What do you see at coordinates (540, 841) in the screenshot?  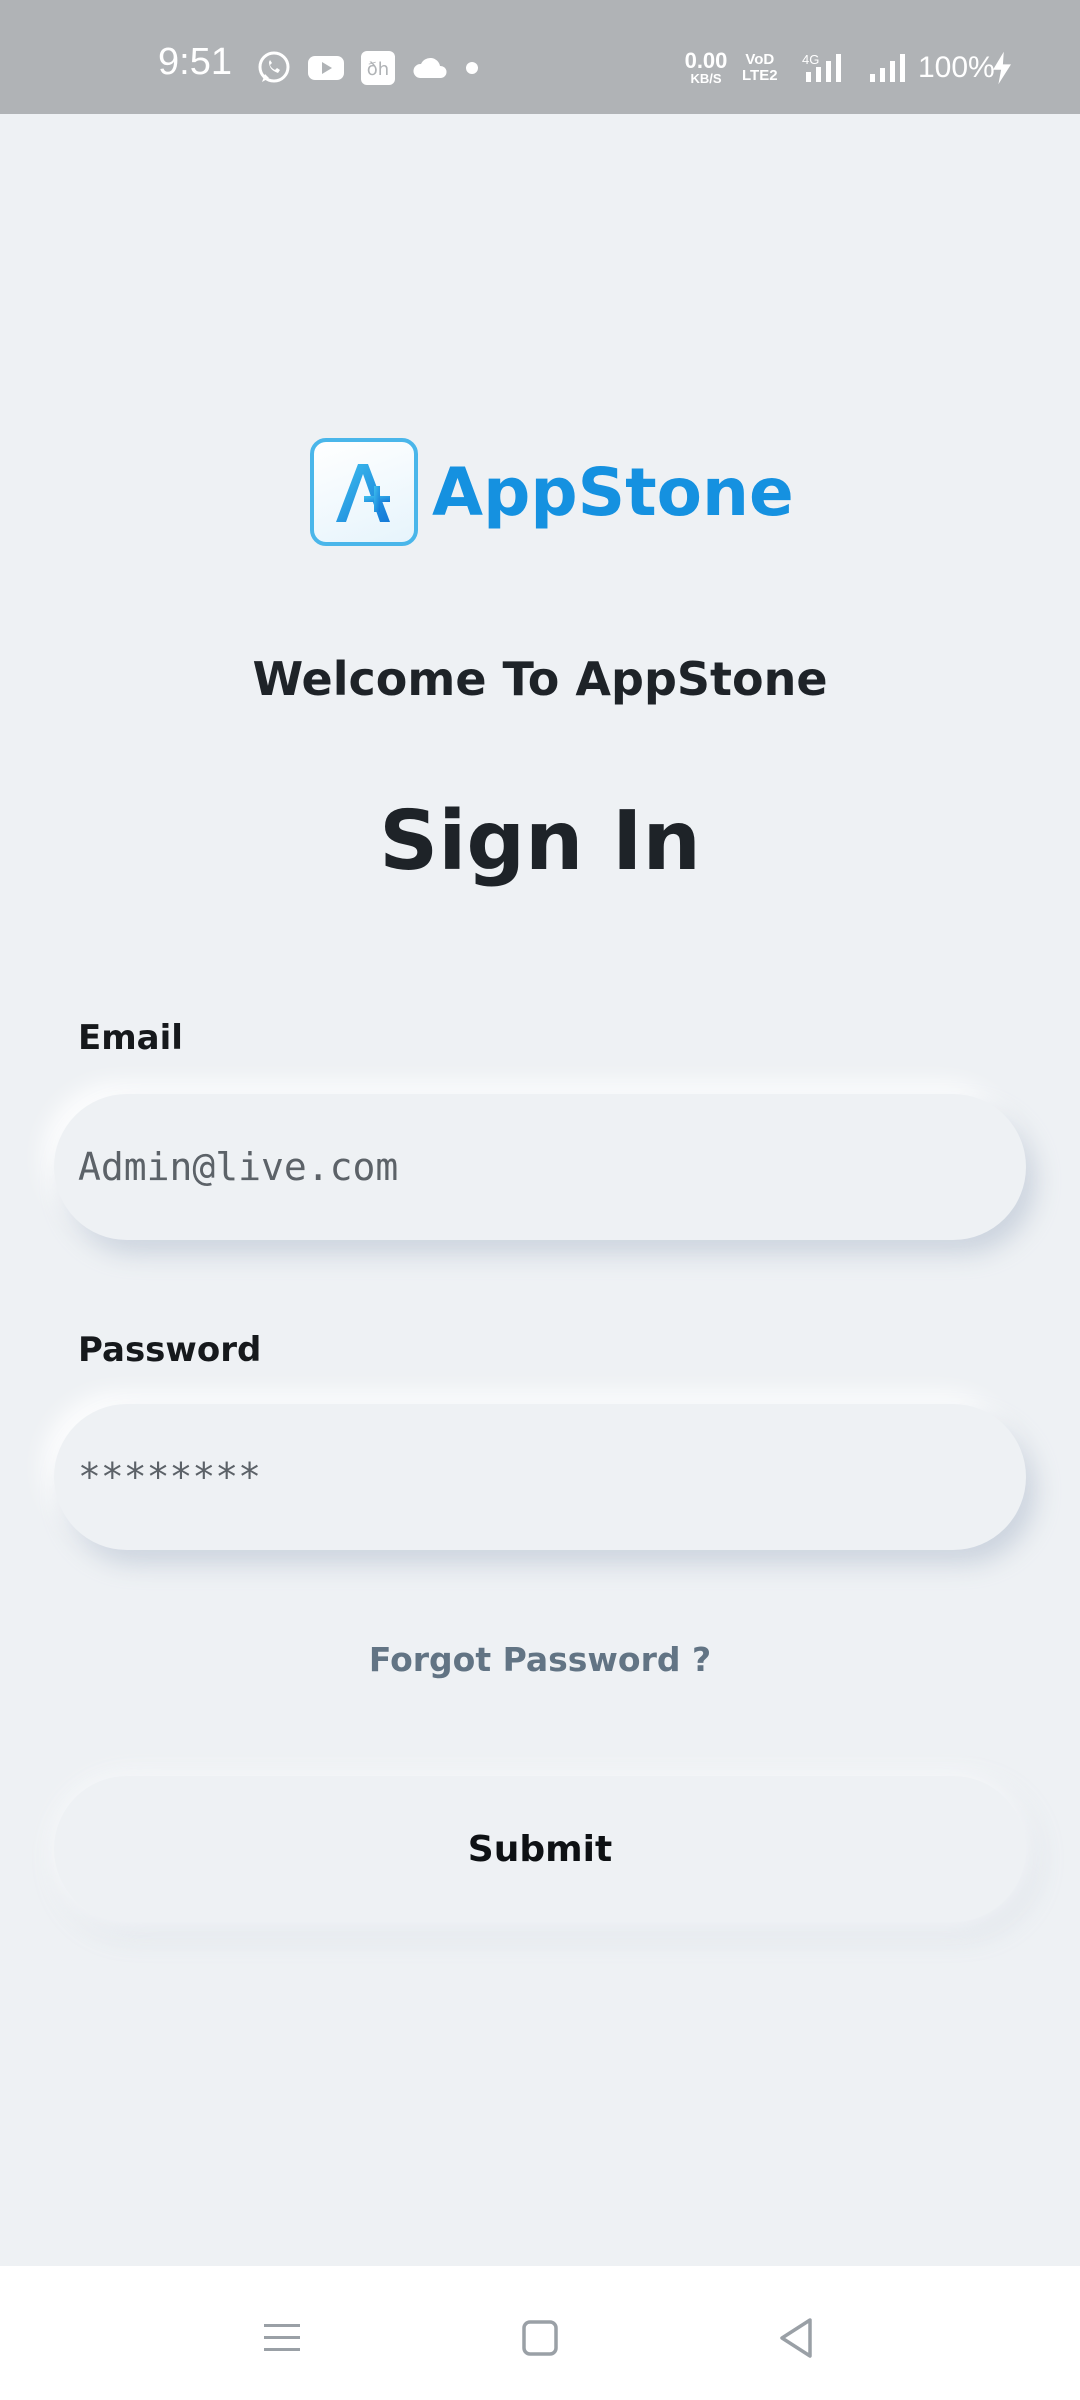 I see `page-title: Sign In` at bounding box center [540, 841].